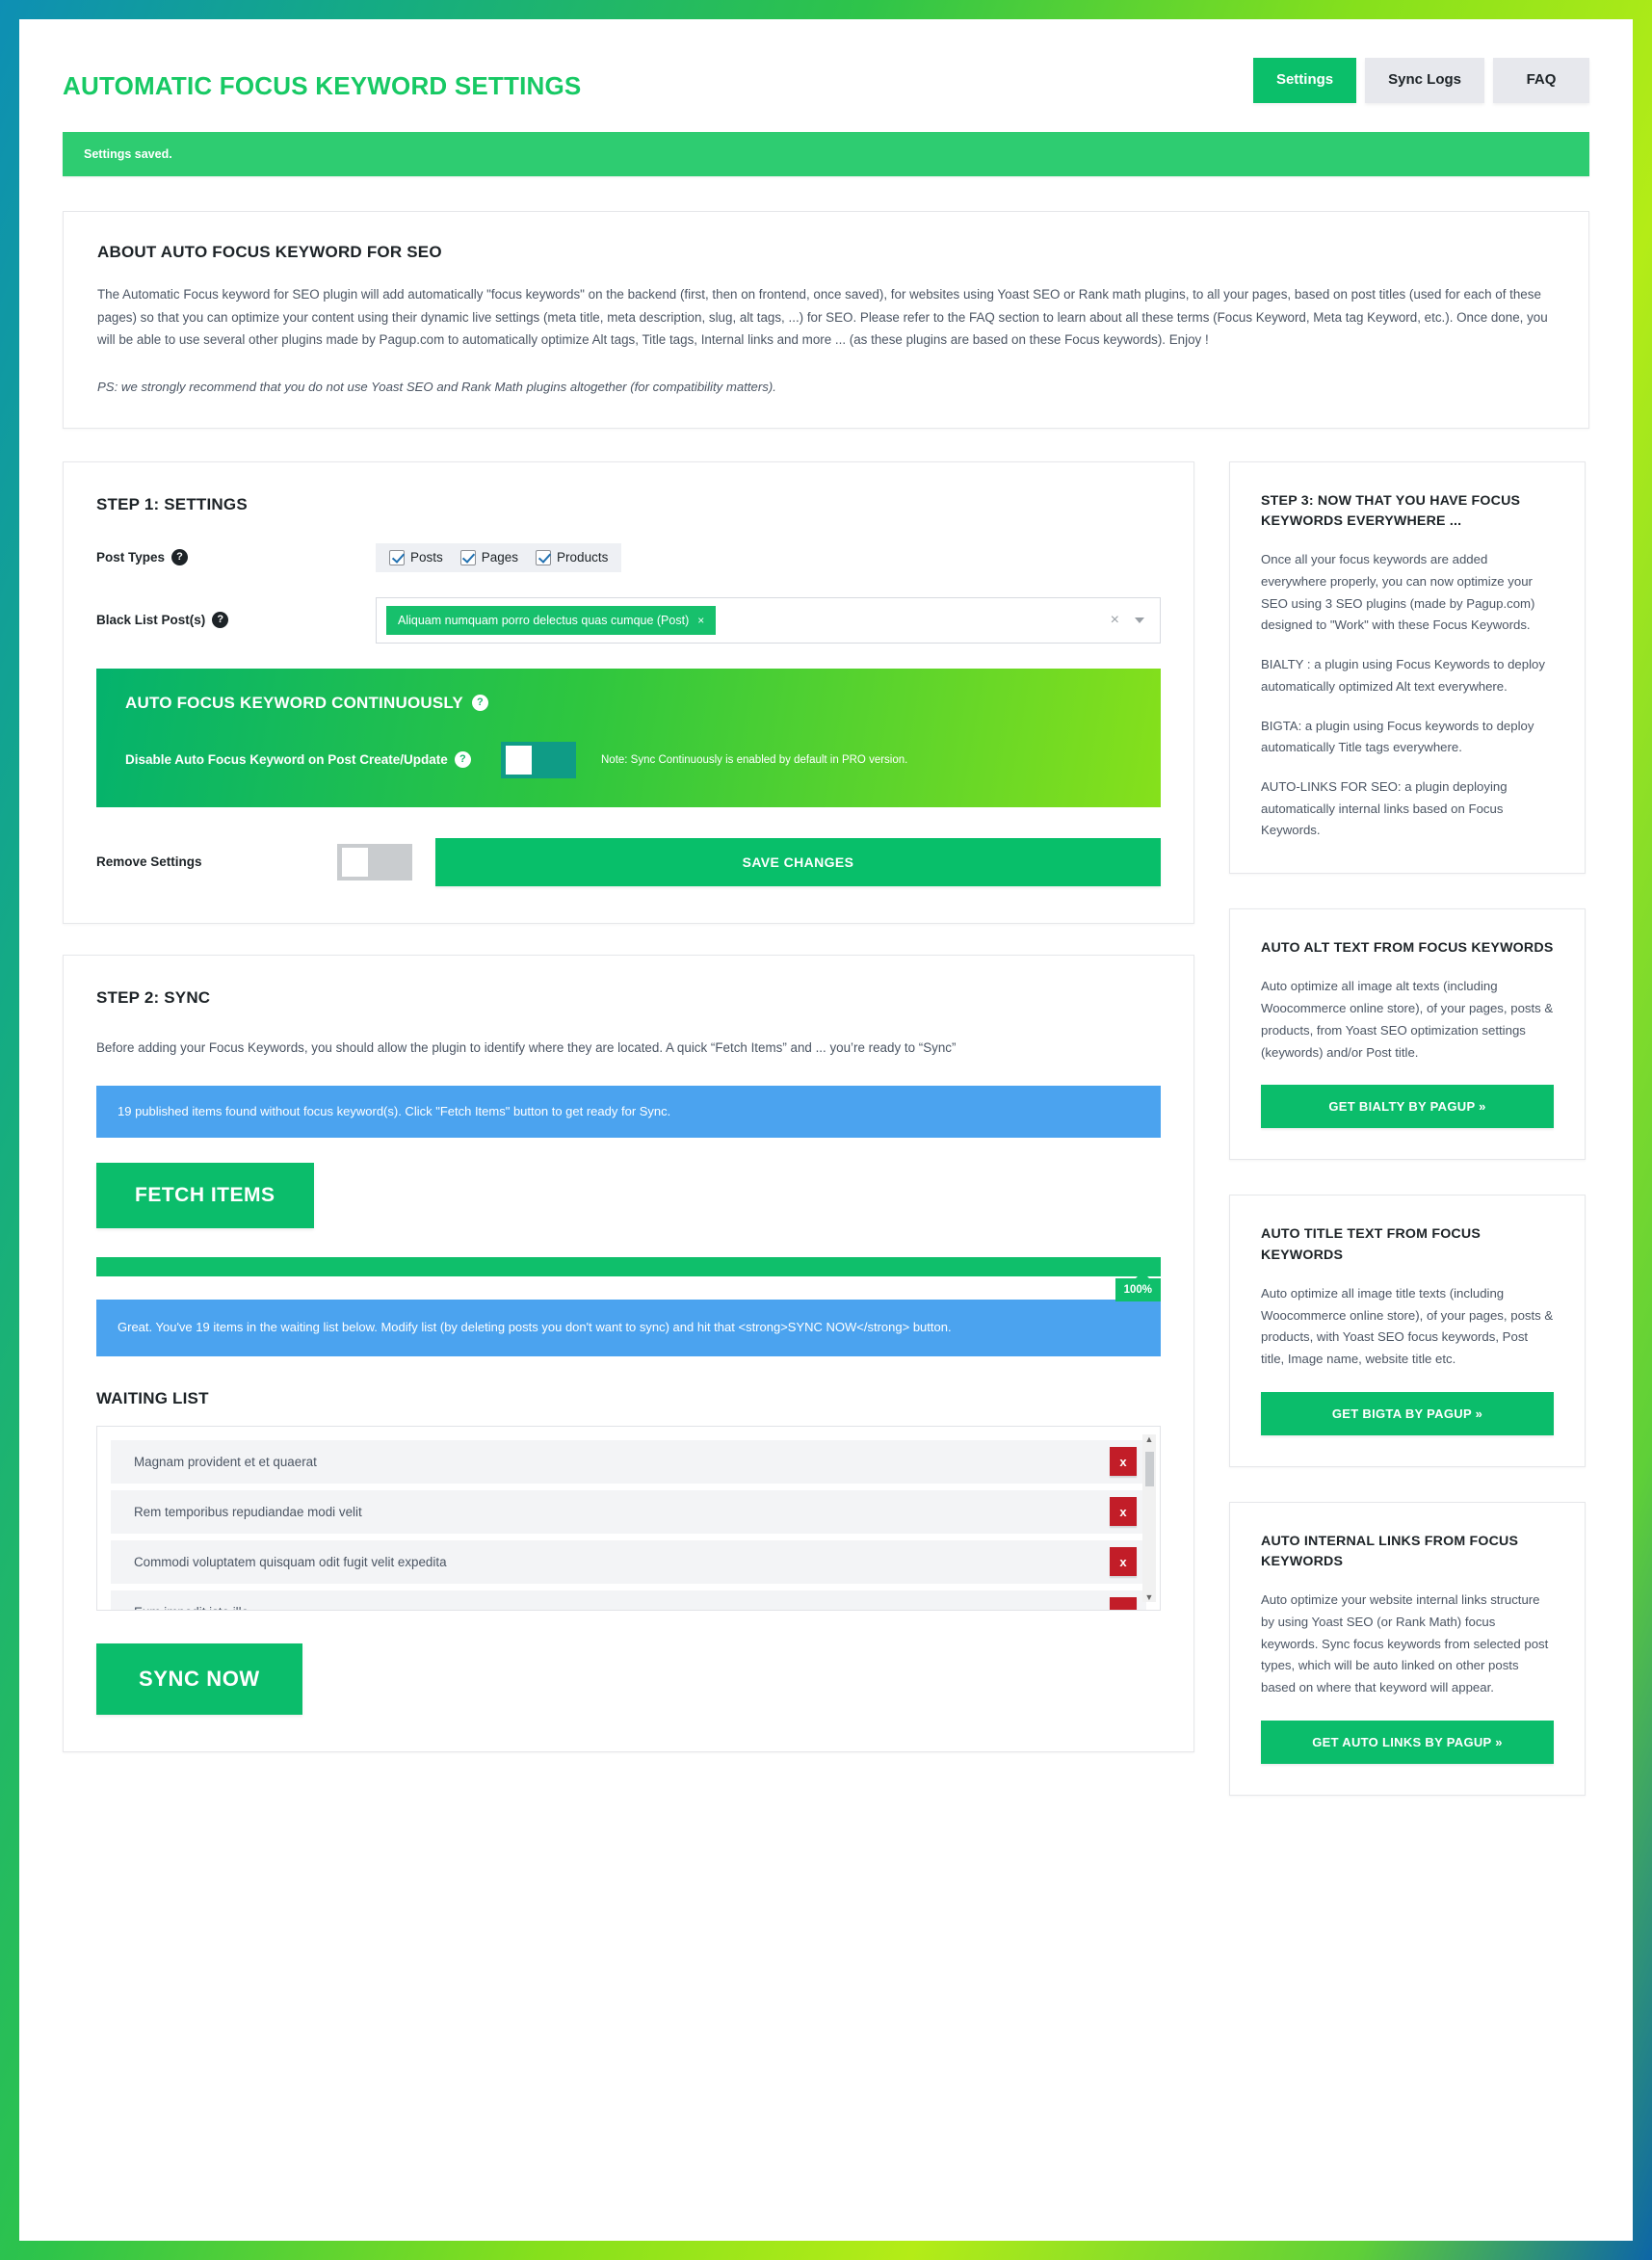 This screenshot has height=2260, width=1652. I want to click on sidebar-card-title: AUTO INTERNAL LINKS FROM FOCUS KEYWORDS, so click(1390, 1551).